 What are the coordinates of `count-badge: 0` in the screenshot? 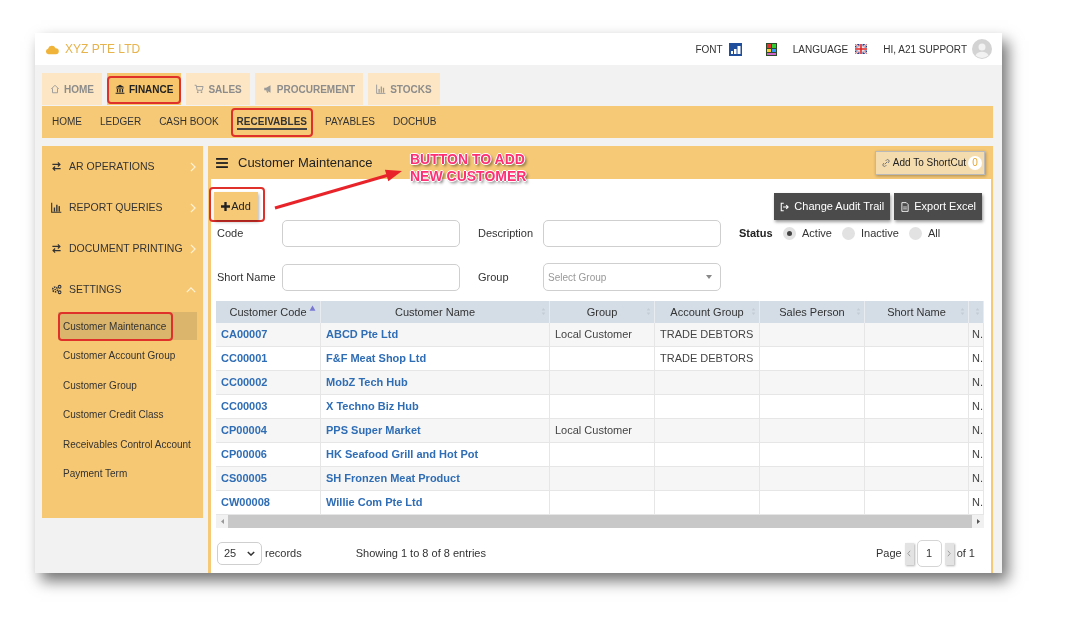 It's located at (975, 162).